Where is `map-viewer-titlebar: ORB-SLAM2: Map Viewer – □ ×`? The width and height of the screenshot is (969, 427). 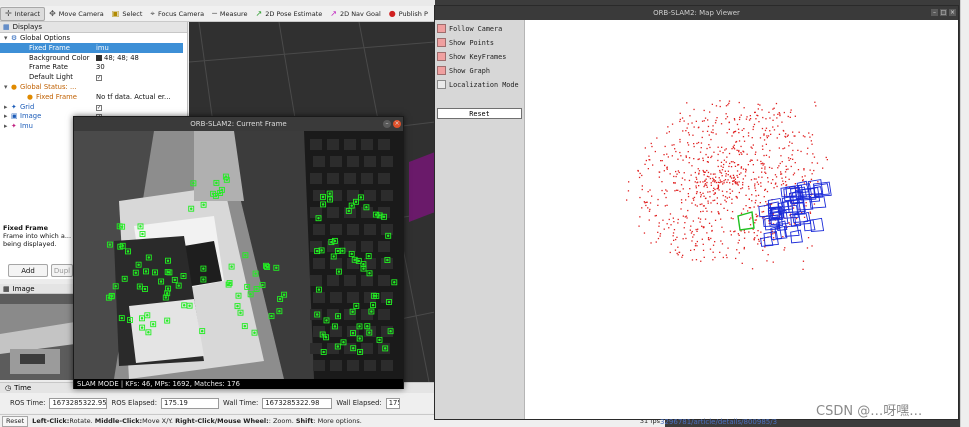
map-viewer-titlebar: ORB-SLAM2: Map Viewer – □ × is located at coordinates (696, 13).